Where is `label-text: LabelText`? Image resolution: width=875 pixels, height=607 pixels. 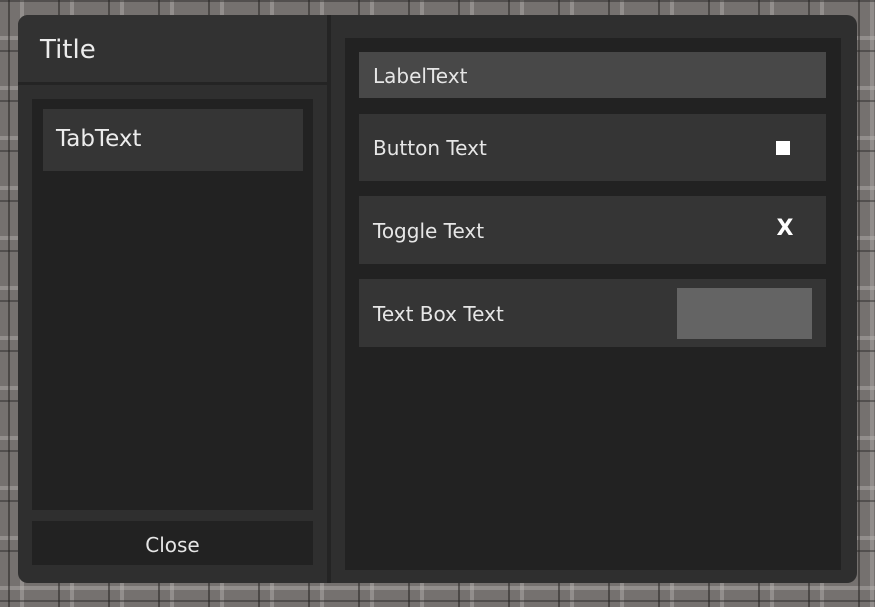 label-text: LabelText is located at coordinates (420, 76).